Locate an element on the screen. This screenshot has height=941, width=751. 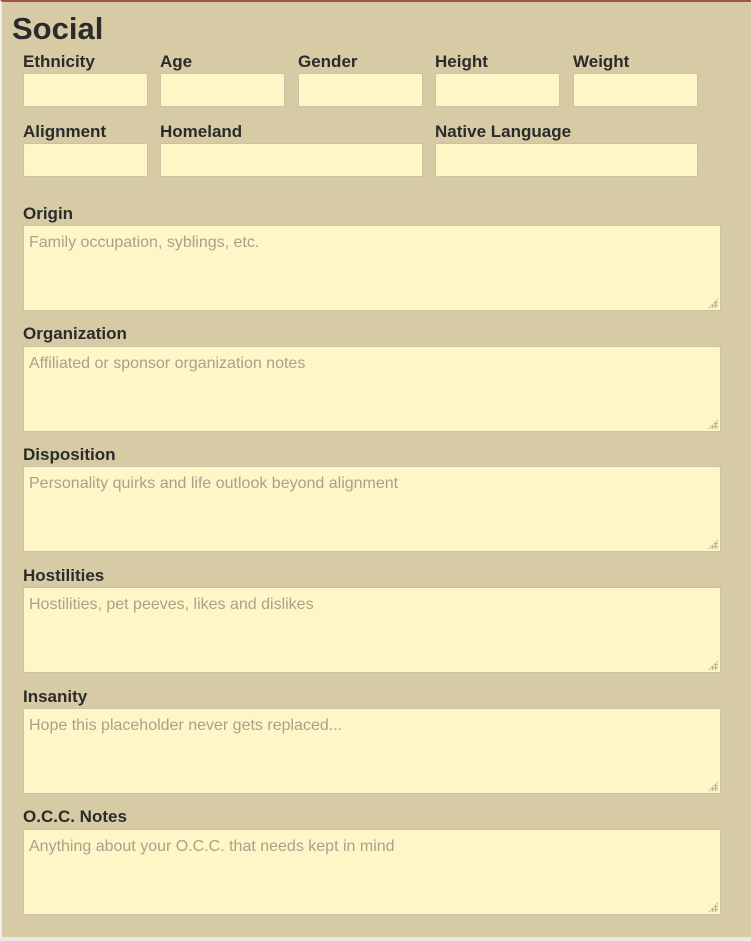
gender-field is located at coordinates (360, 90).